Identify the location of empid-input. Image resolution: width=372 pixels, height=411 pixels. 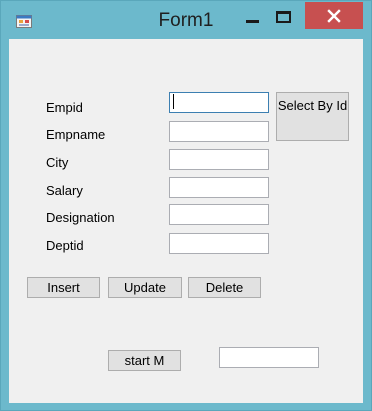
(219, 102).